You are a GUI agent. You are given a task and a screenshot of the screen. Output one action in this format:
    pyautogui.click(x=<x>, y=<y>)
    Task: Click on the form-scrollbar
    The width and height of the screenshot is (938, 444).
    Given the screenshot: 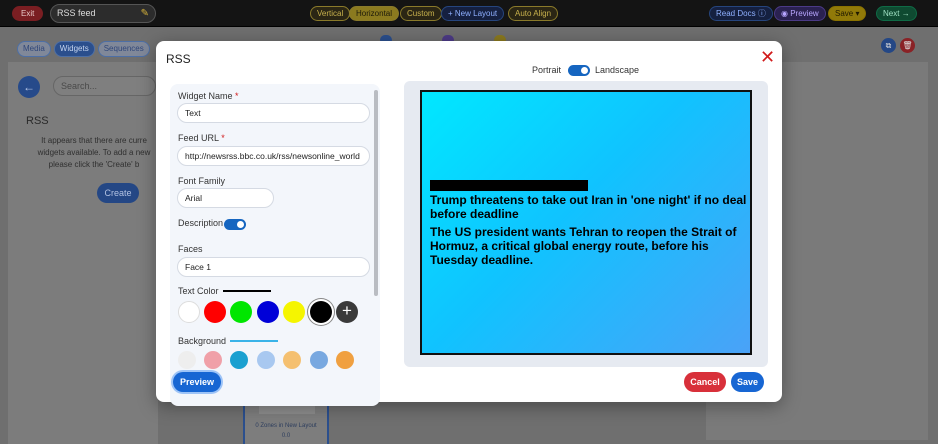 What is the action you would take?
    pyautogui.click(x=376, y=193)
    